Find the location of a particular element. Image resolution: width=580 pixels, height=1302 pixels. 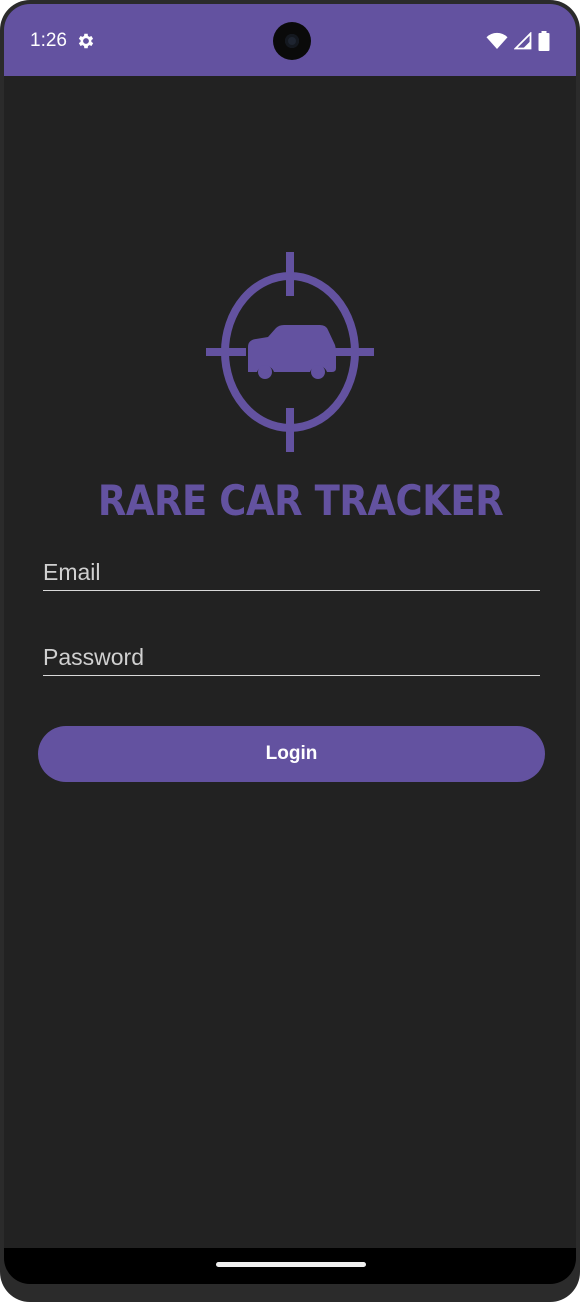

password-field is located at coordinates (291, 657).